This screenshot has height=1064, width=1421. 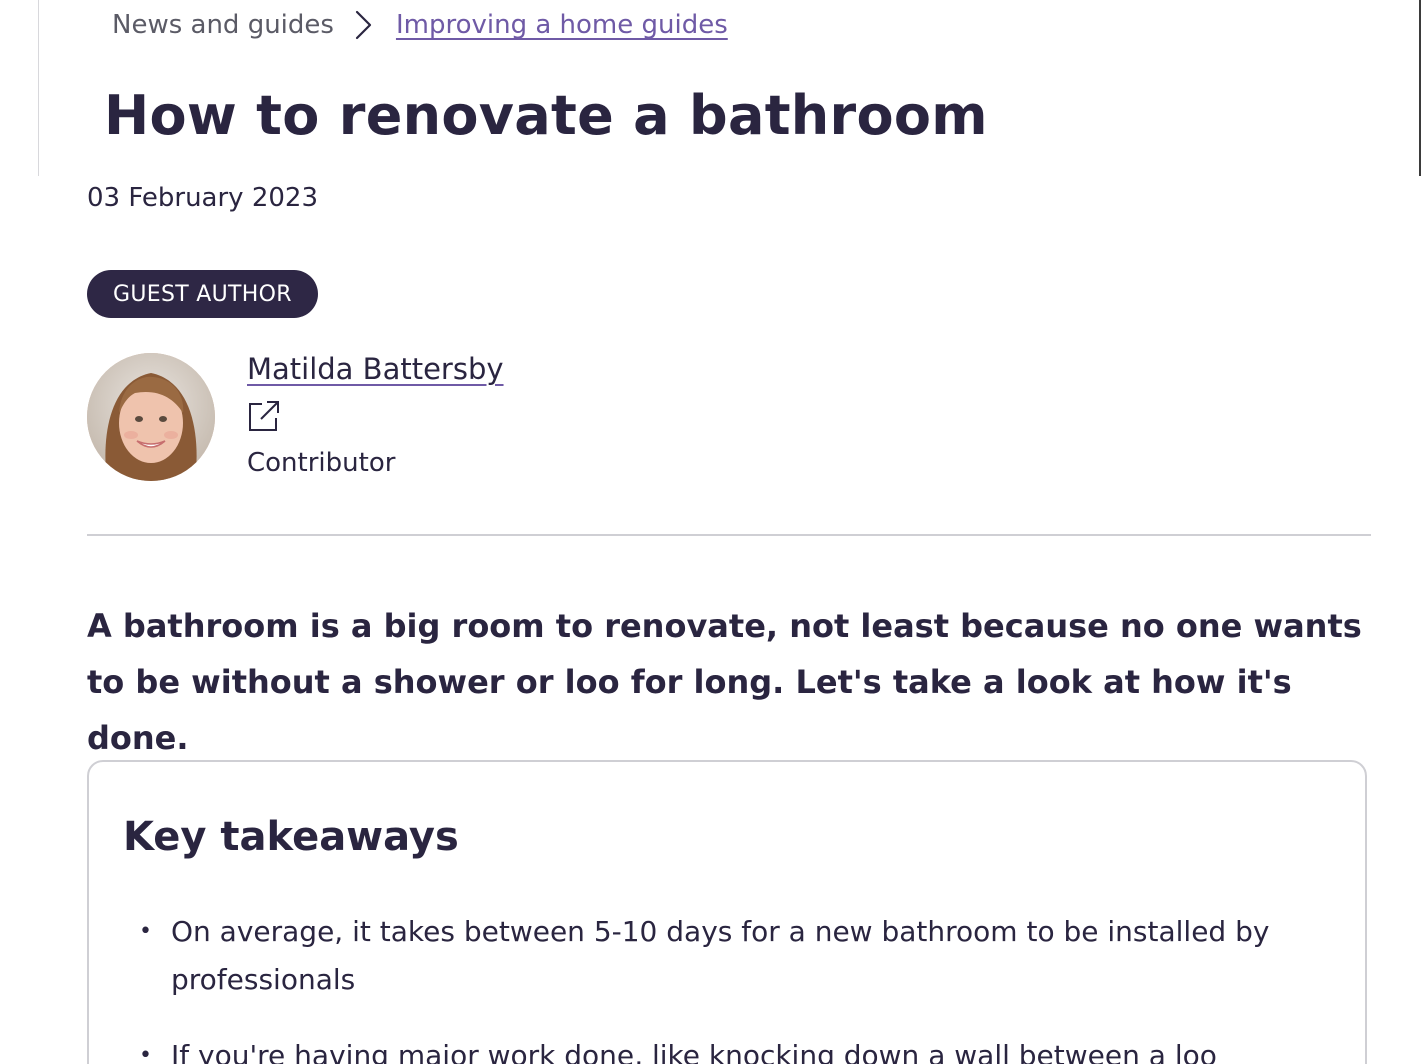 I want to click on guest-author-badge: GUEST AUTHOR, so click(x=202, y=294).